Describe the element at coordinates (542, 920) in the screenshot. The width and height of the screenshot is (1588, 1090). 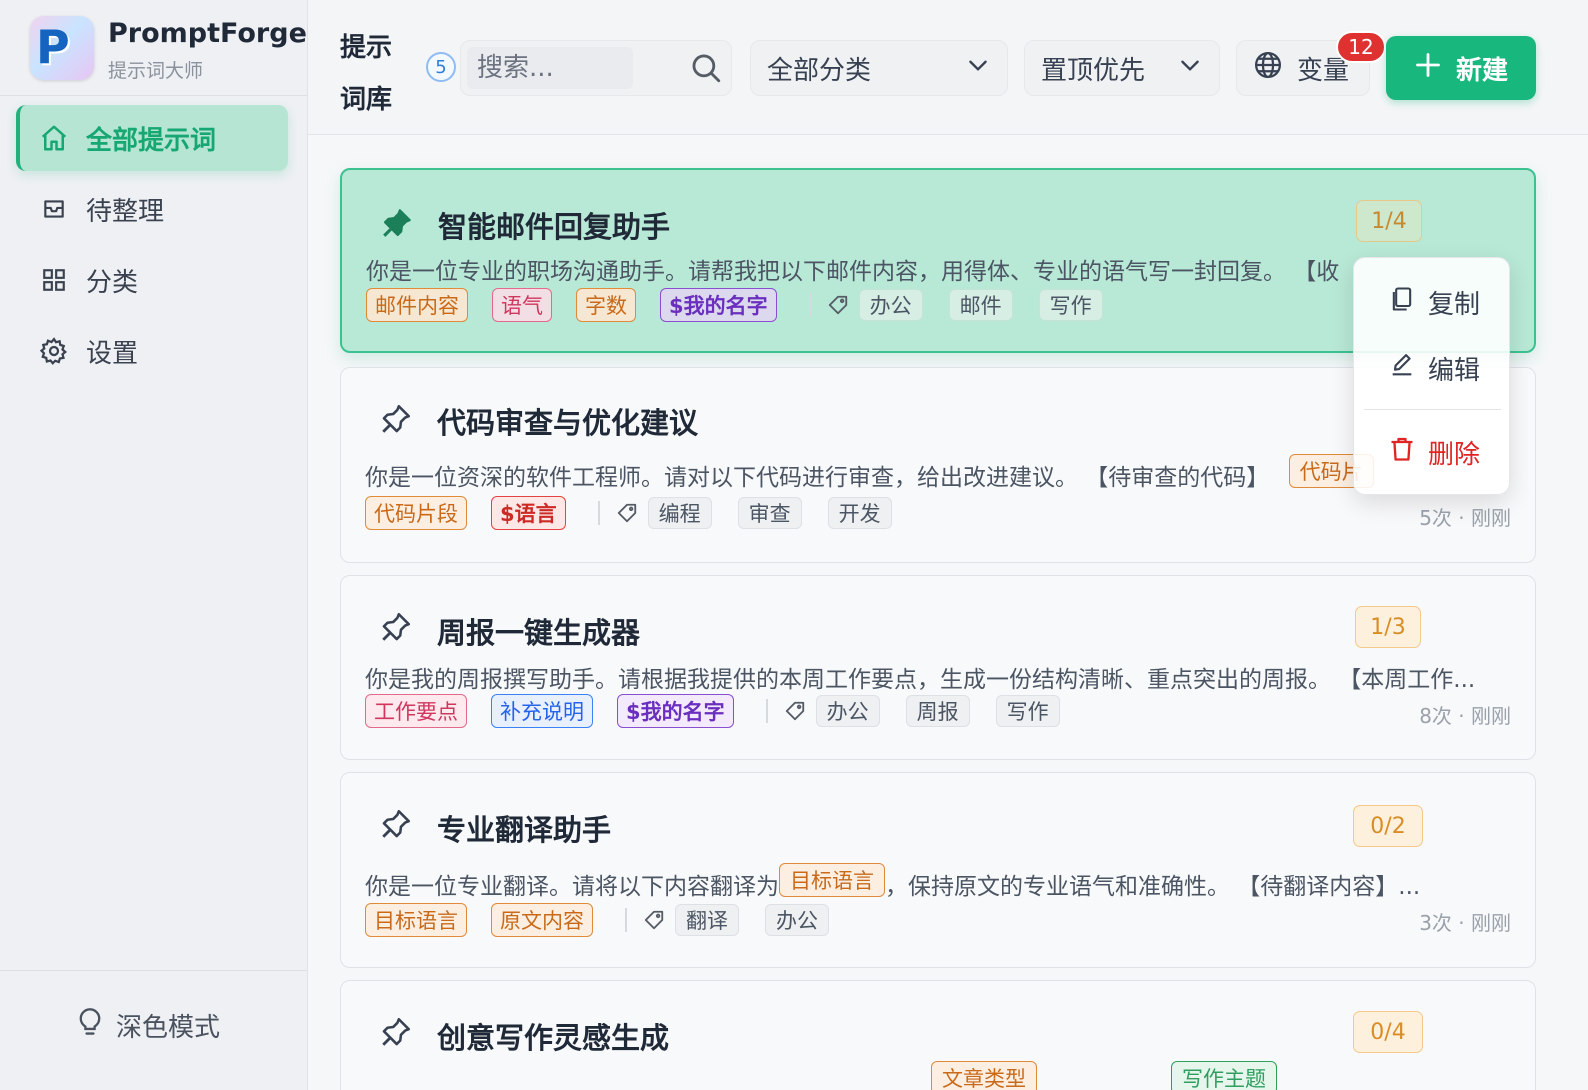
I see `variable-tag: 原文内容` at that location.